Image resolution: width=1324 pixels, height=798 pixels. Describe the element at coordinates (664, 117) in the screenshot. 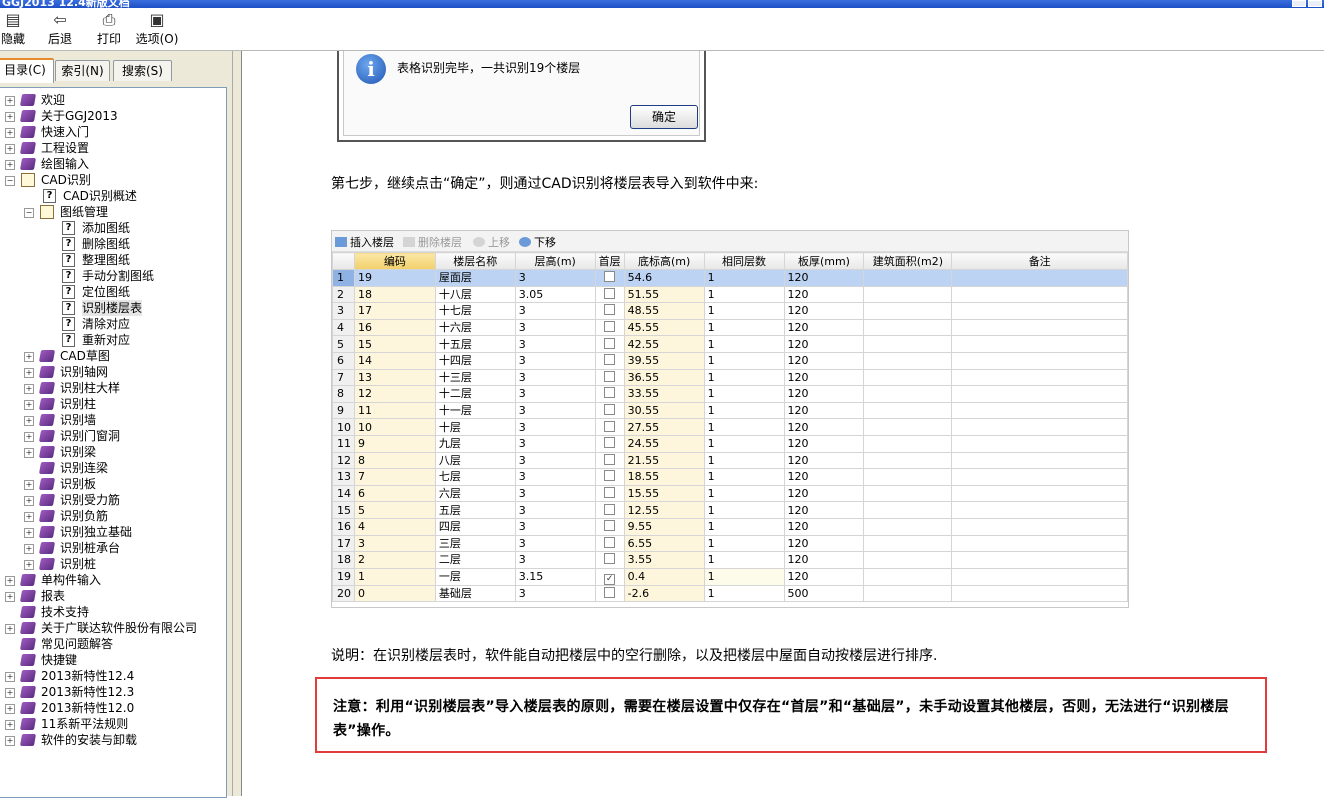

I see `ok-button: 确定` at that location.